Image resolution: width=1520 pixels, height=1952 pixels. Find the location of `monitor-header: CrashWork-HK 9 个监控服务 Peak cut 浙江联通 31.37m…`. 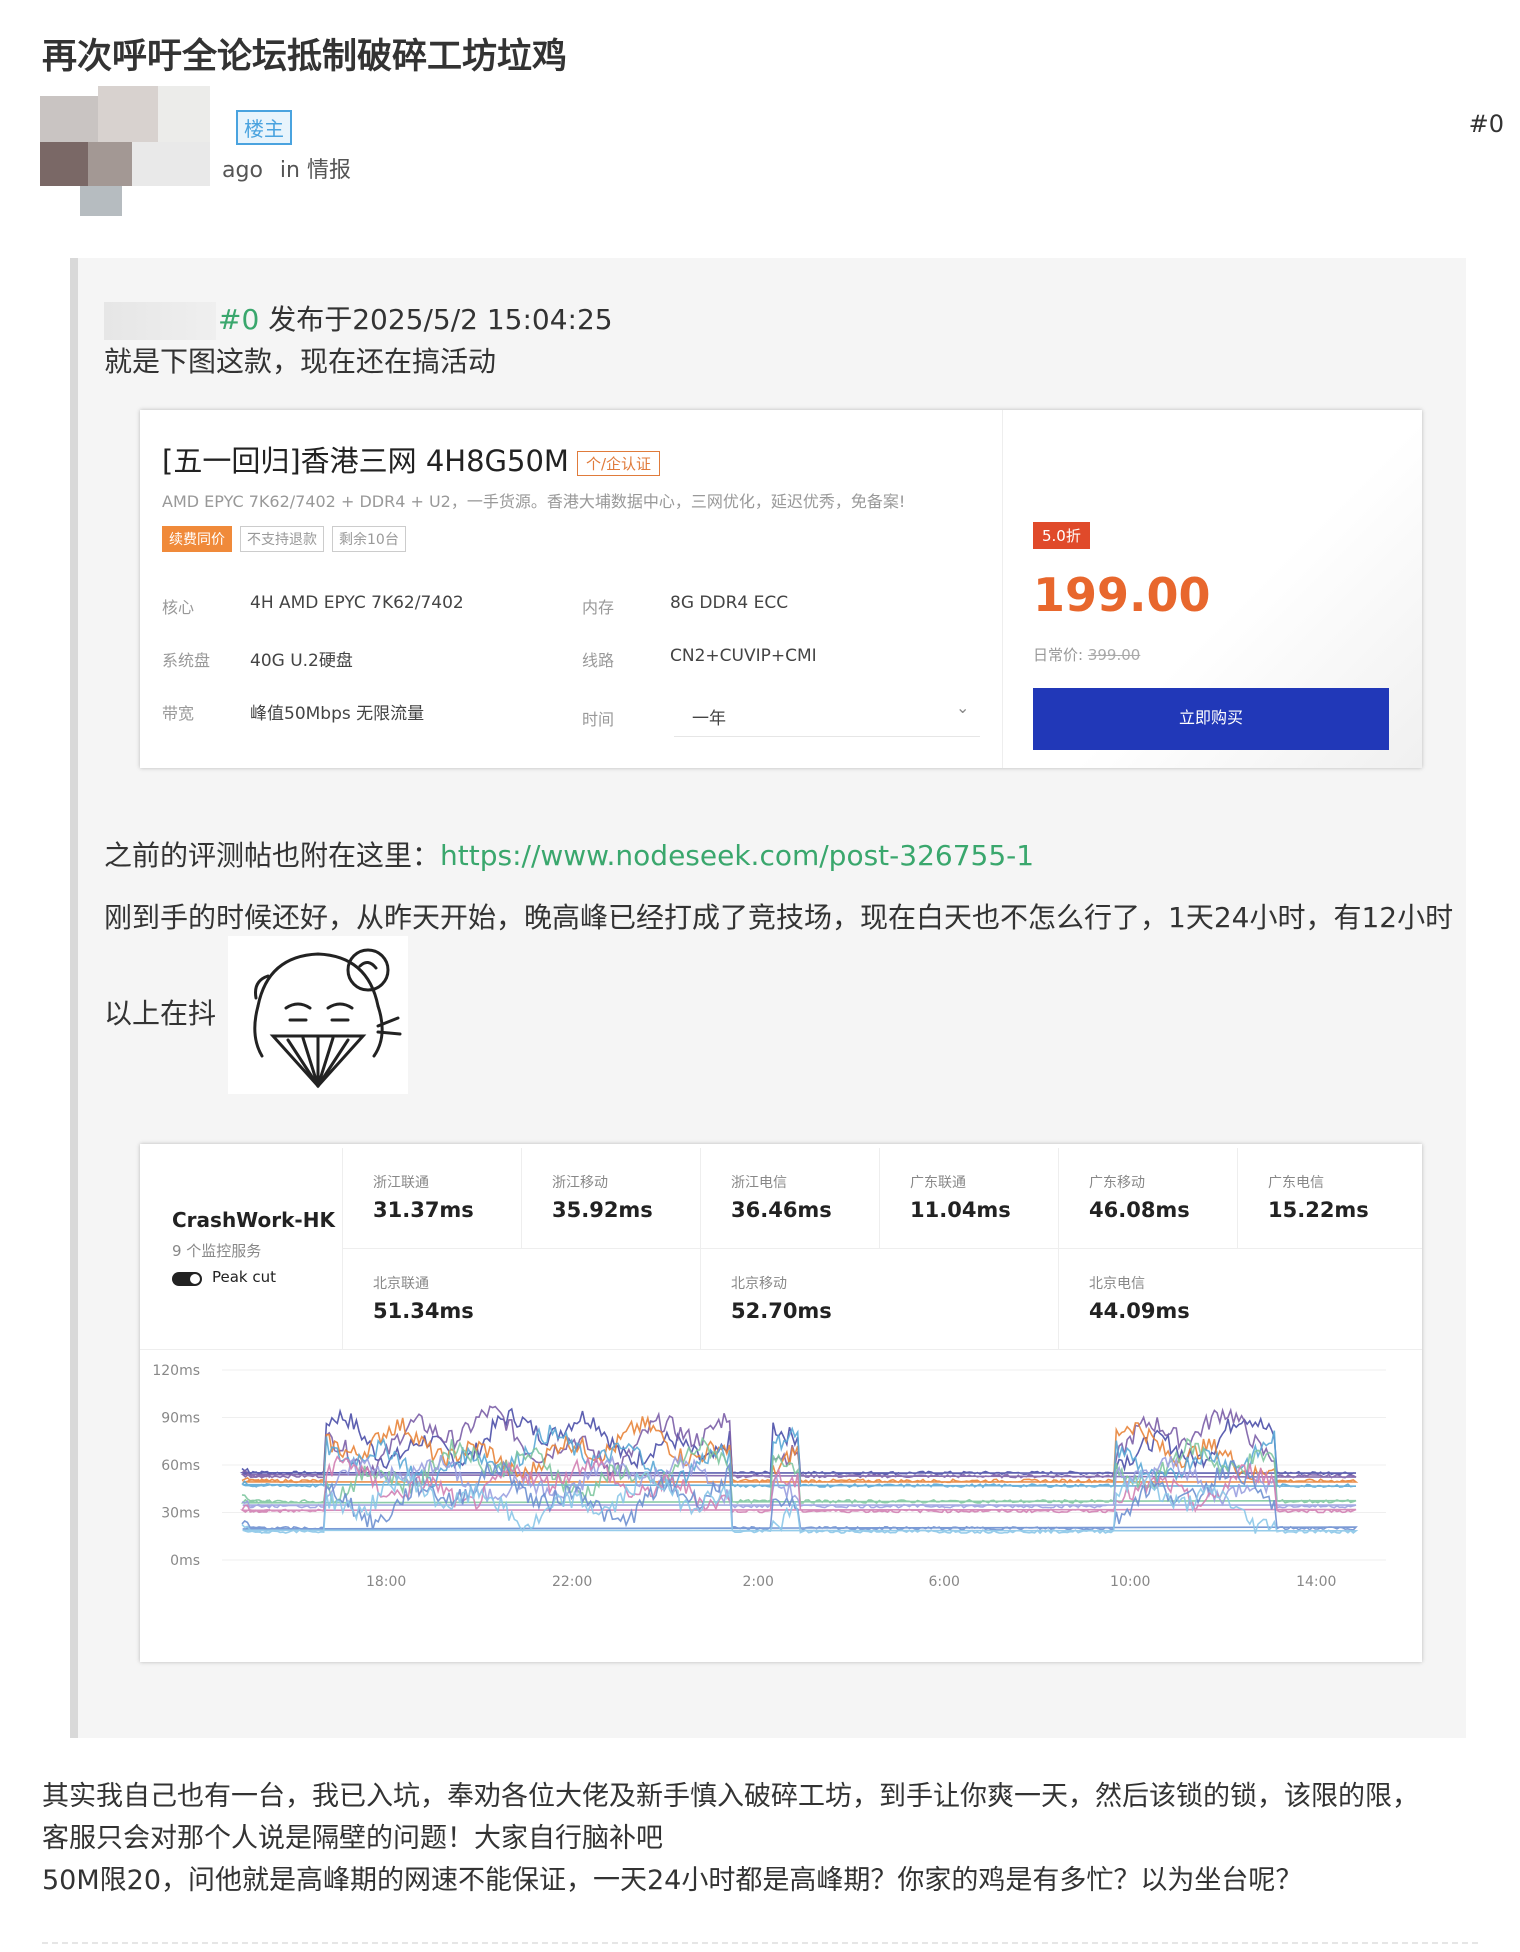

monitor-header: CrashWork-HK 9 个监控服务 Peak cut 浙江联通 31.37m… is located at coordinates (781, 1247).